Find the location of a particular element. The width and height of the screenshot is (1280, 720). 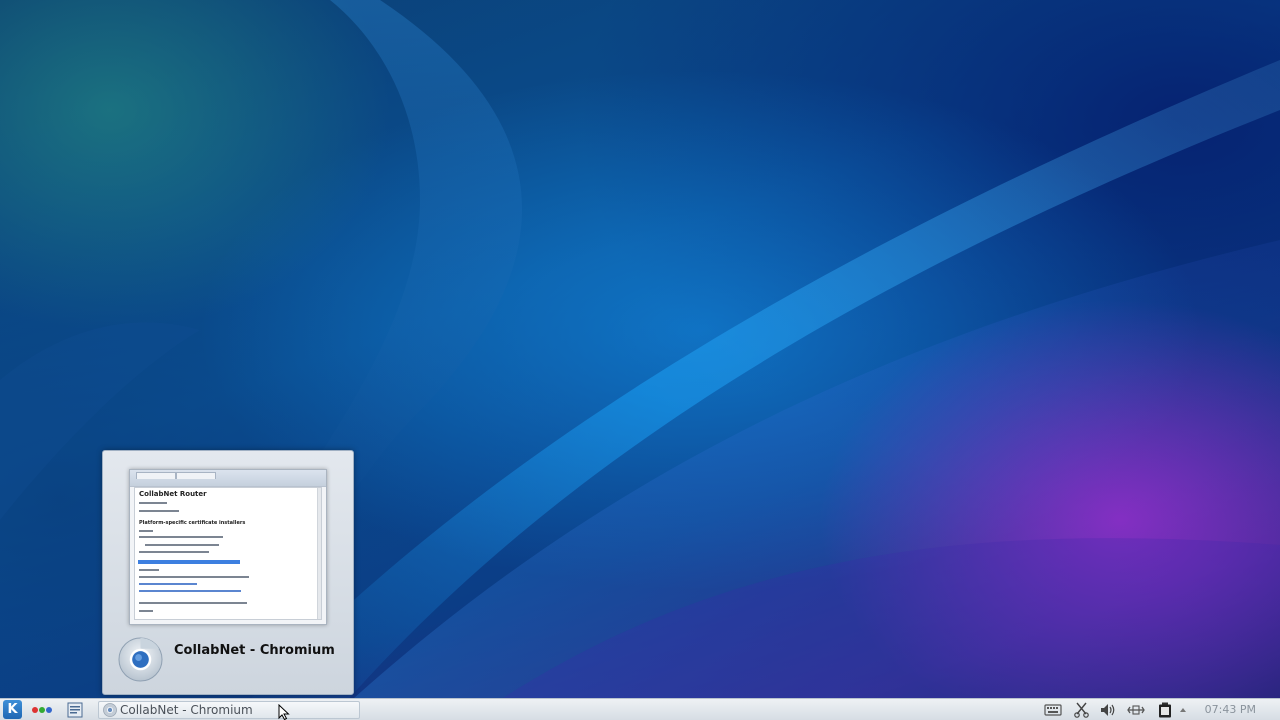

pager-glyph is located at coordinates (75, 710).